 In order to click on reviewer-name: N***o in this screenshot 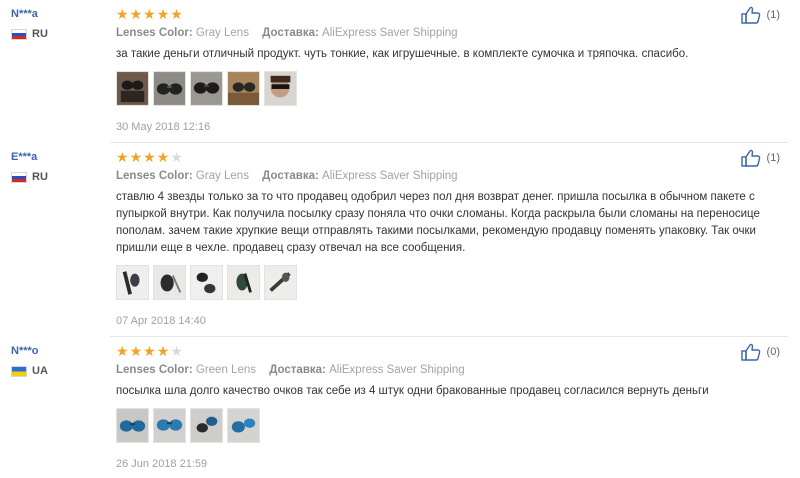, I will do `click(58, 351)`.